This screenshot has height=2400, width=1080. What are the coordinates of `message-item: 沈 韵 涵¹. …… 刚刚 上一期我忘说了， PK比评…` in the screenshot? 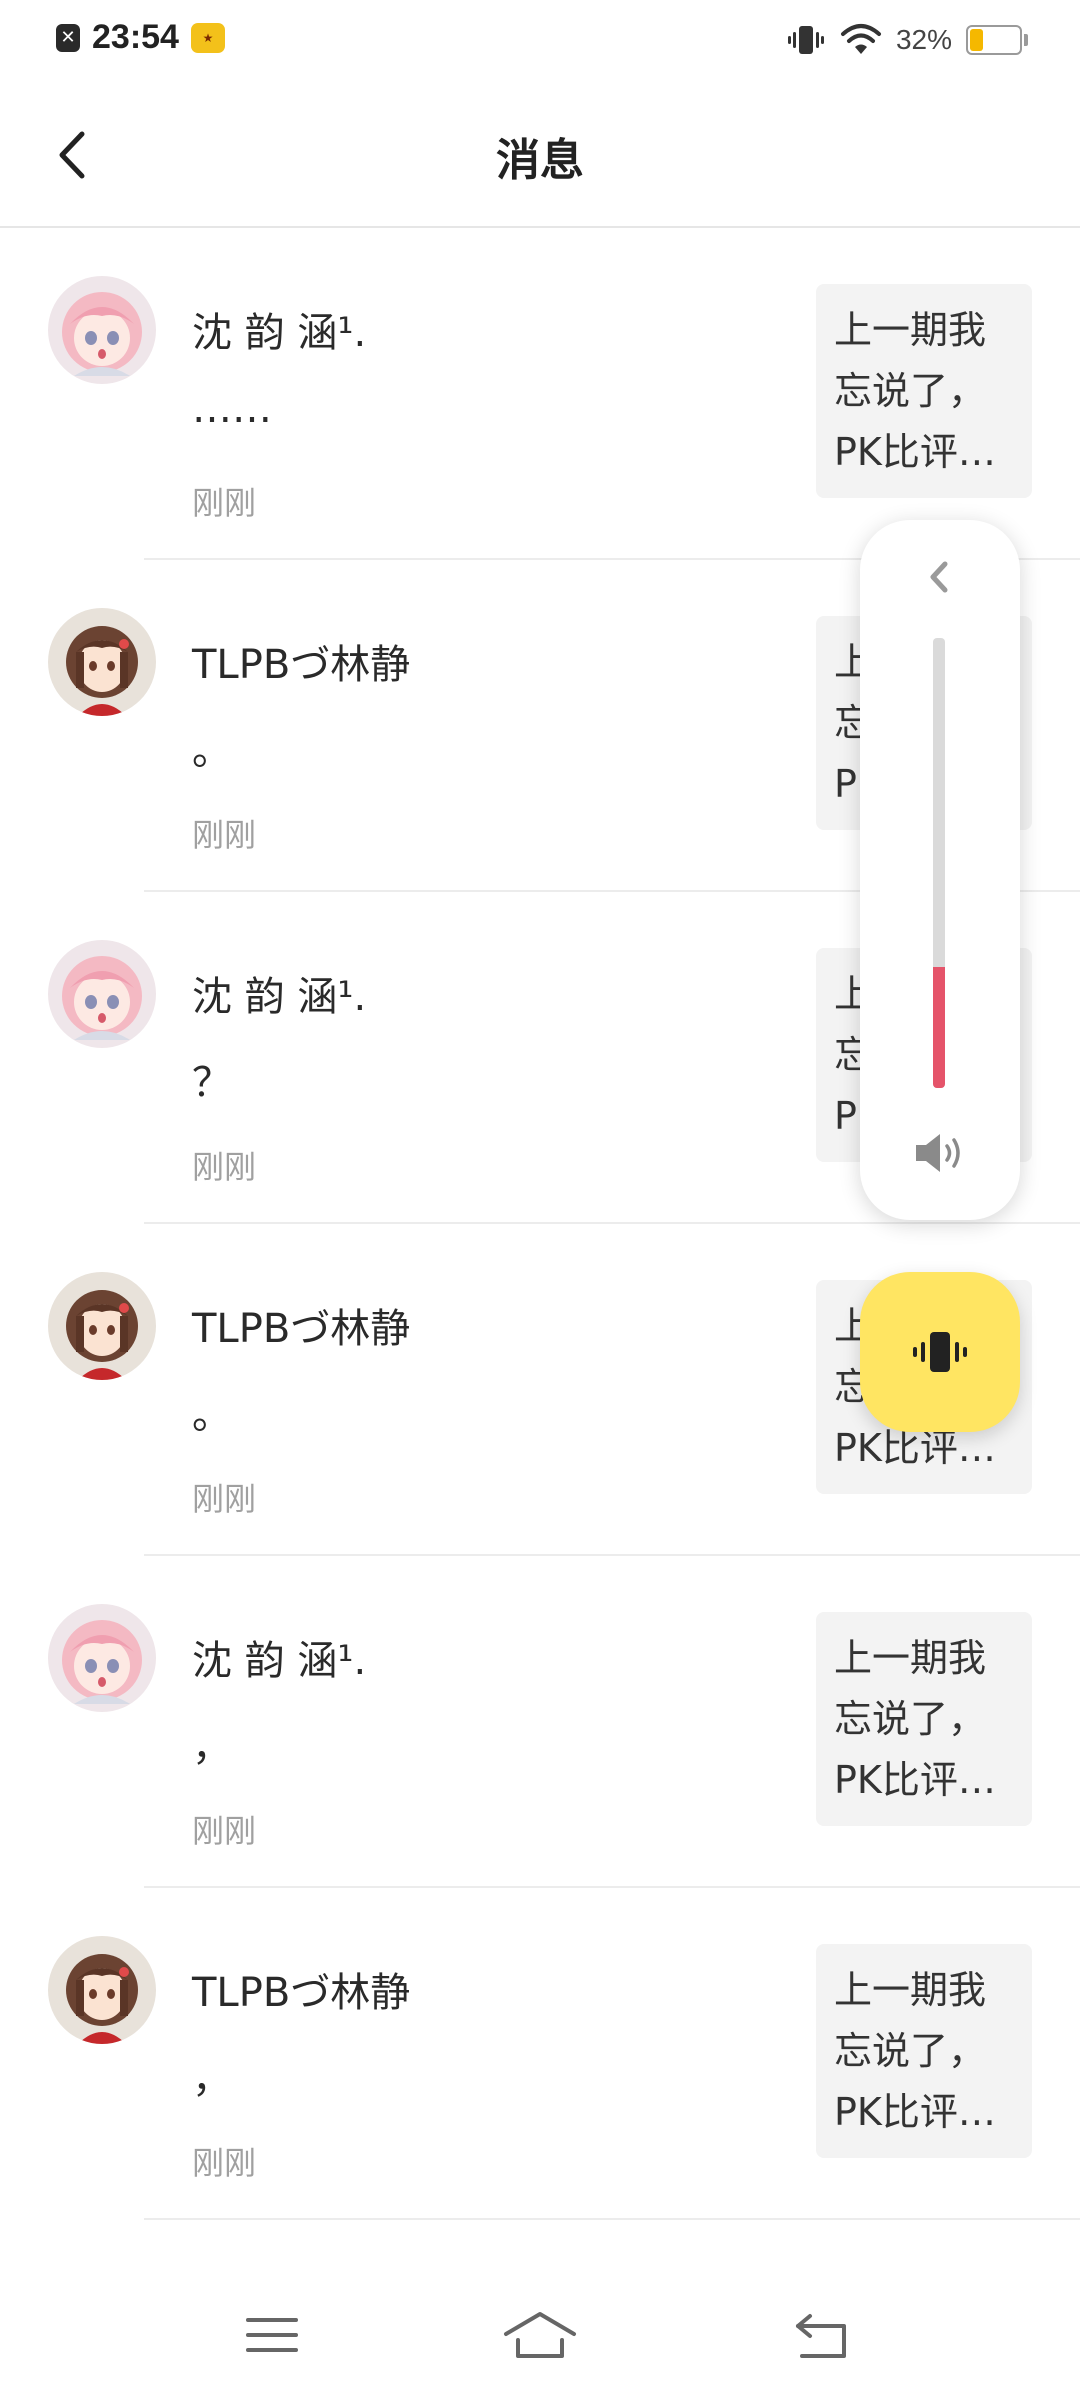 It's located at (540, 394).